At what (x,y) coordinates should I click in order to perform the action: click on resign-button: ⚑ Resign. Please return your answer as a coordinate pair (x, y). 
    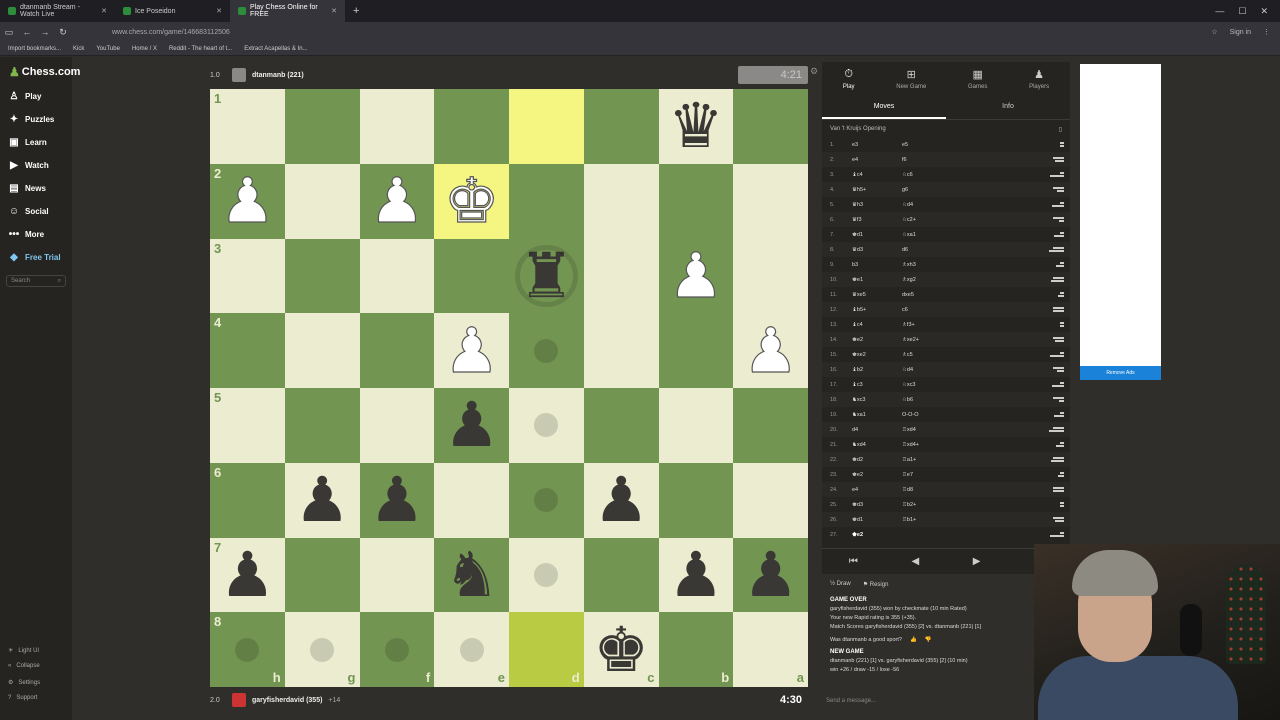
    Looking at the image, I should click on (876, 584).